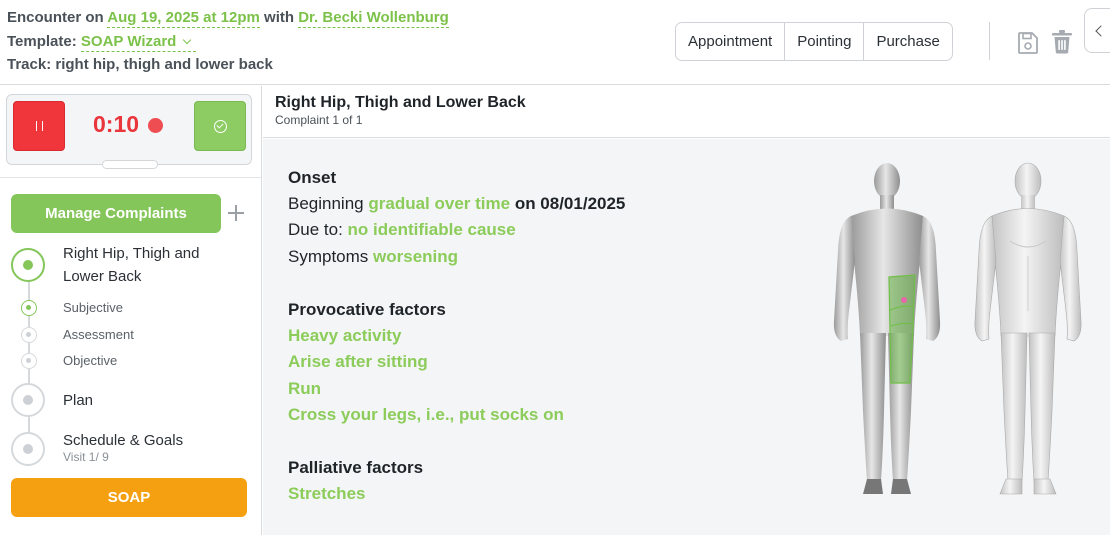 The height and width of the screenshot is (535, 1110). I want to click on track-line: Track: right hip, thigh and lower back, so click(140, 64).